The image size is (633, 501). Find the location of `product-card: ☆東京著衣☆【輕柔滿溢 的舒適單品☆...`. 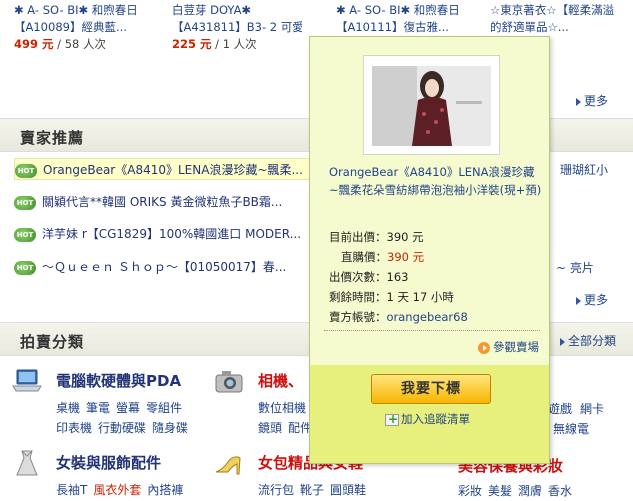

product-card: ☆東京著衣☆【輕柔滿溢 的舒適單品☆... is located at coordinates (561, 19).